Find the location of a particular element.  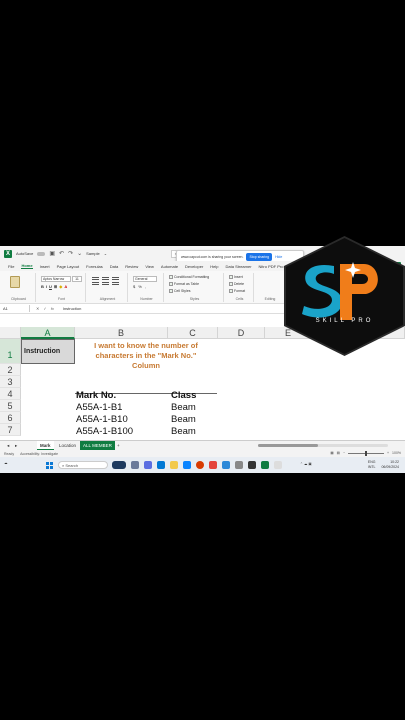

align-bottom-icon is located at coordinates (115, 278).